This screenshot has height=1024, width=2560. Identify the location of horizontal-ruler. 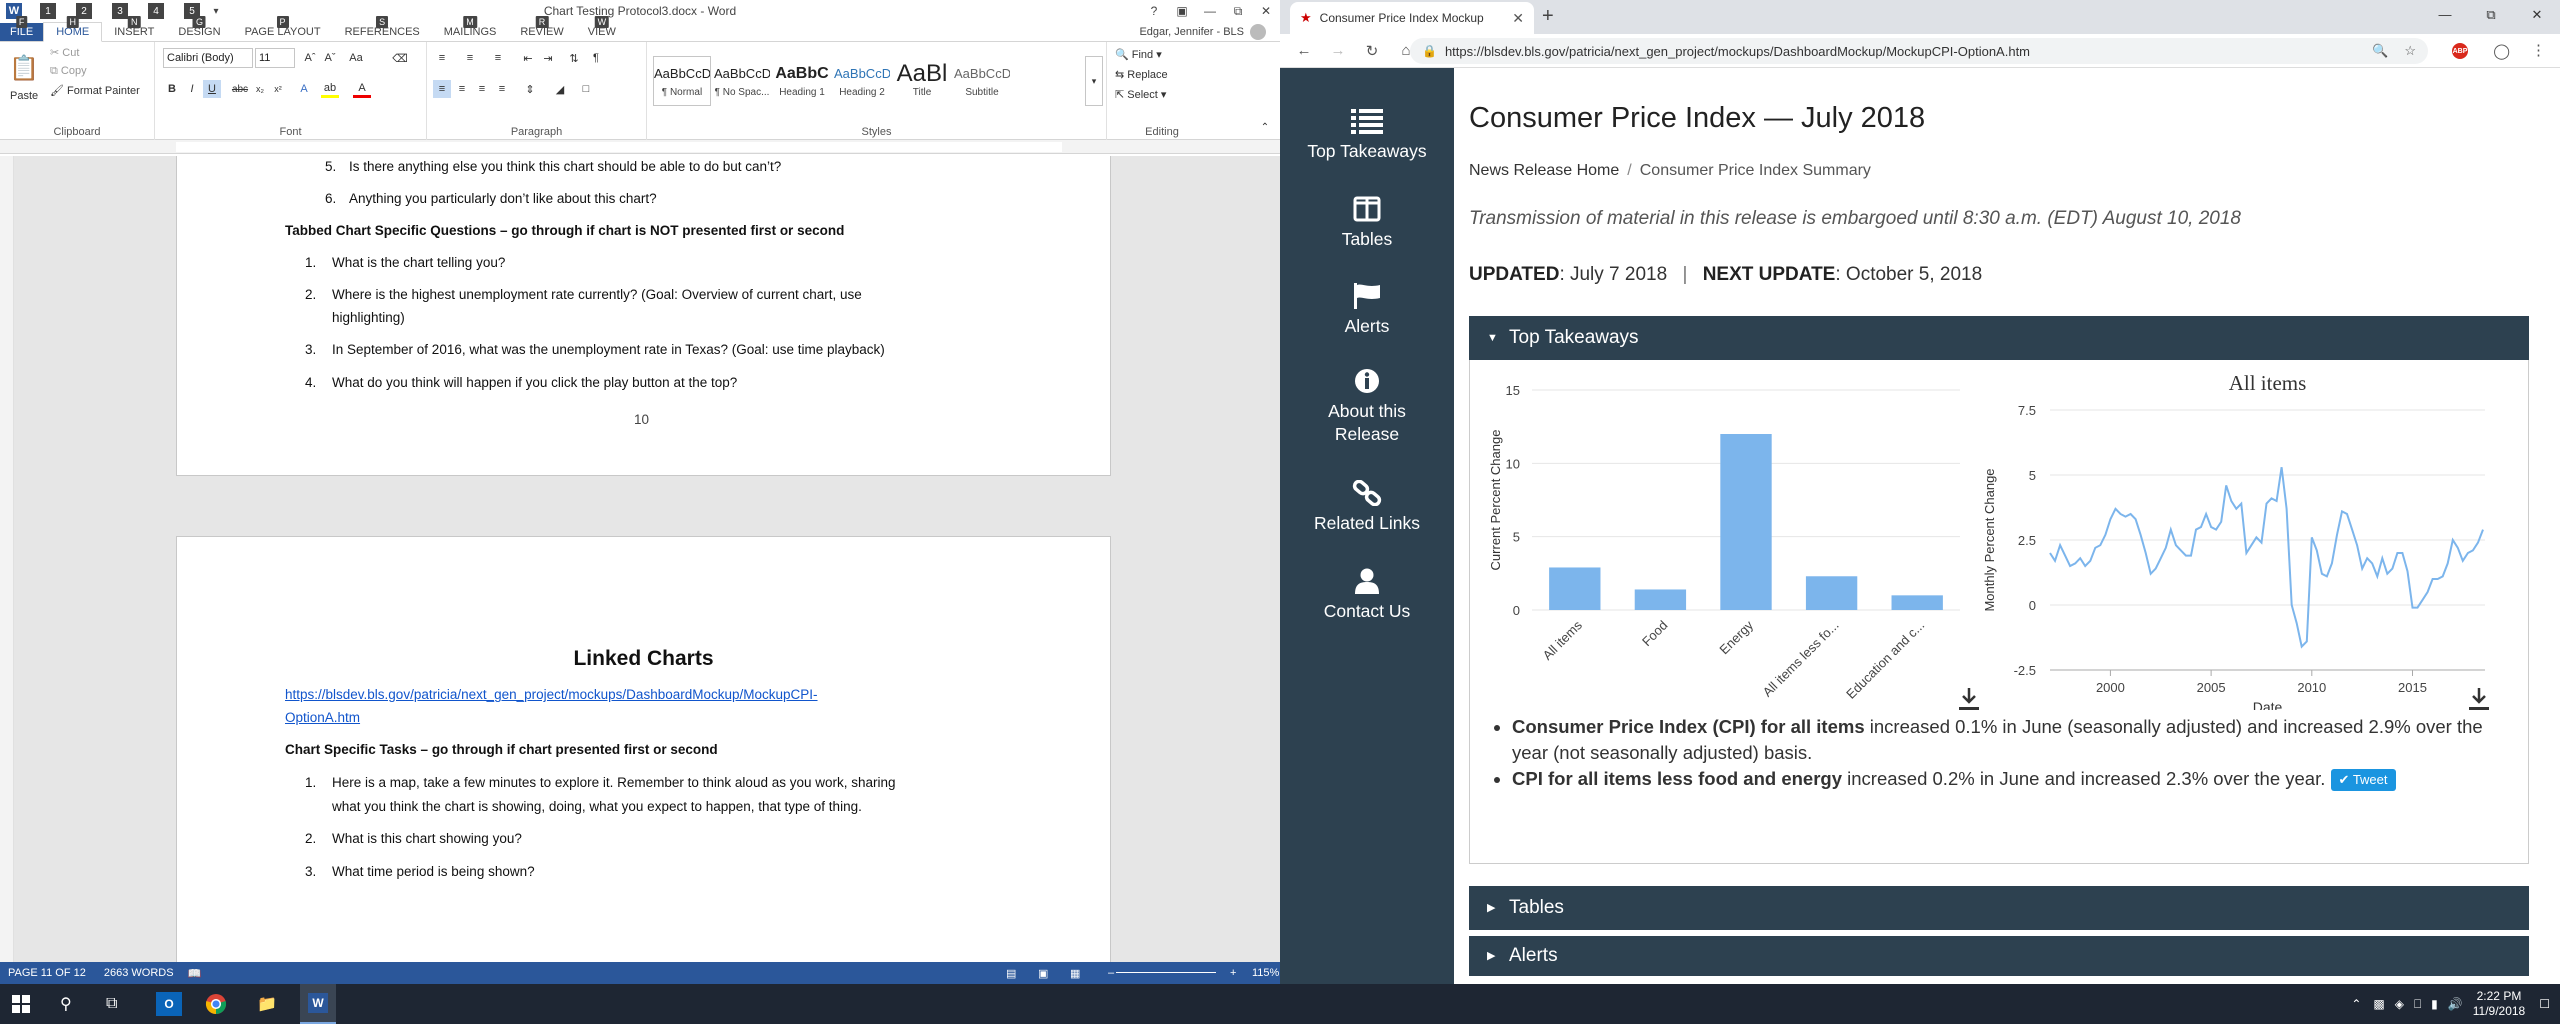
(640, 147).